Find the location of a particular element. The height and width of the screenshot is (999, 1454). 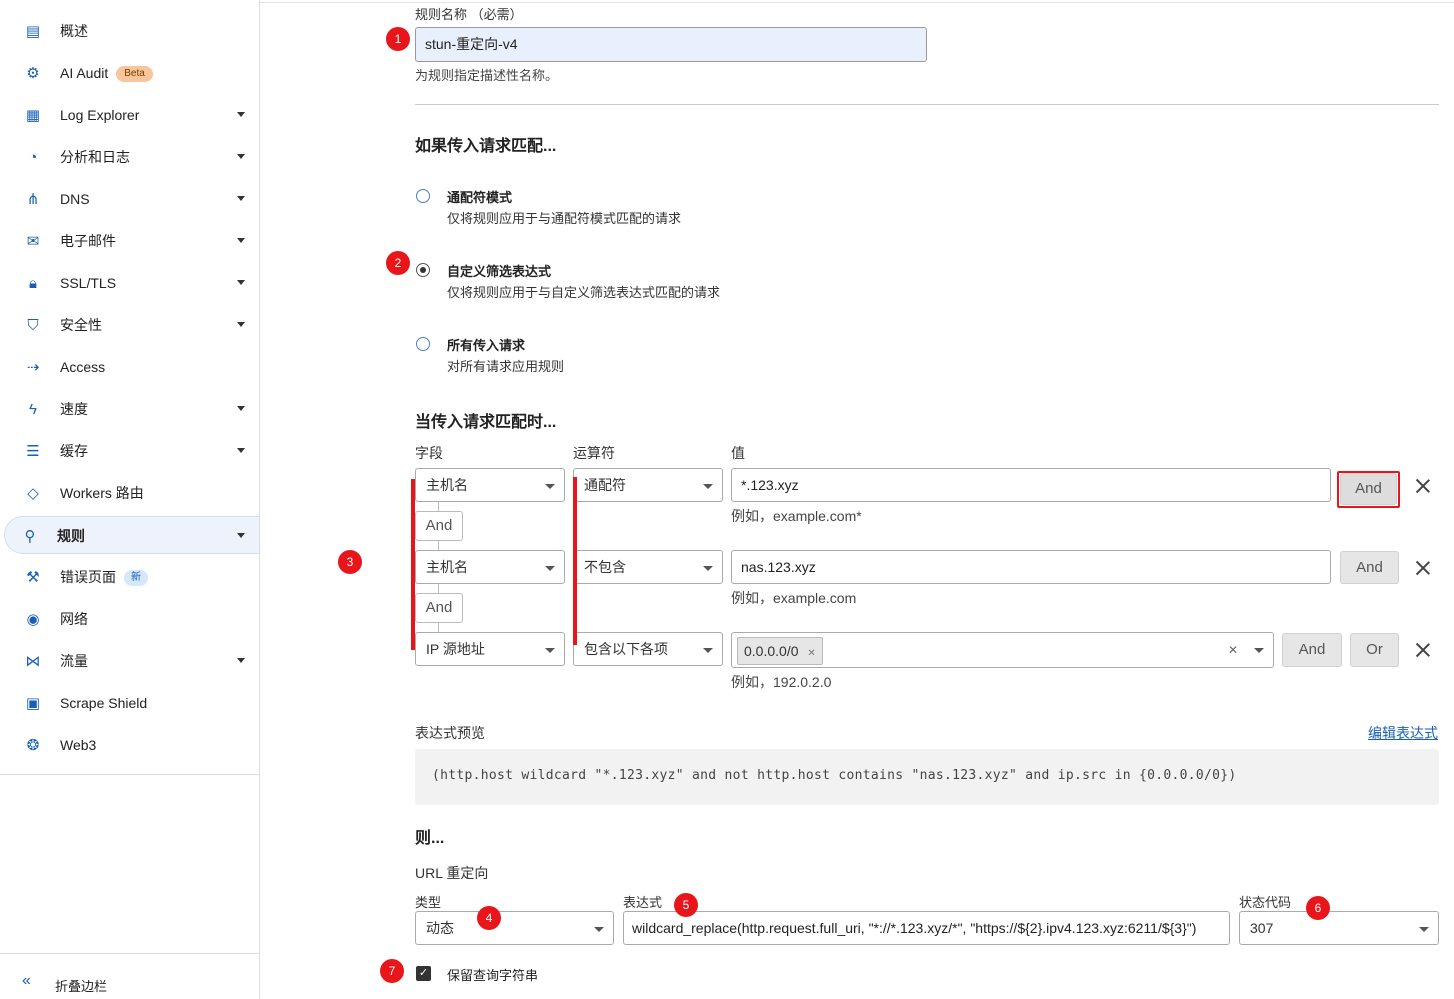

email-icon: ✉ is located at coordinates (33, 241).